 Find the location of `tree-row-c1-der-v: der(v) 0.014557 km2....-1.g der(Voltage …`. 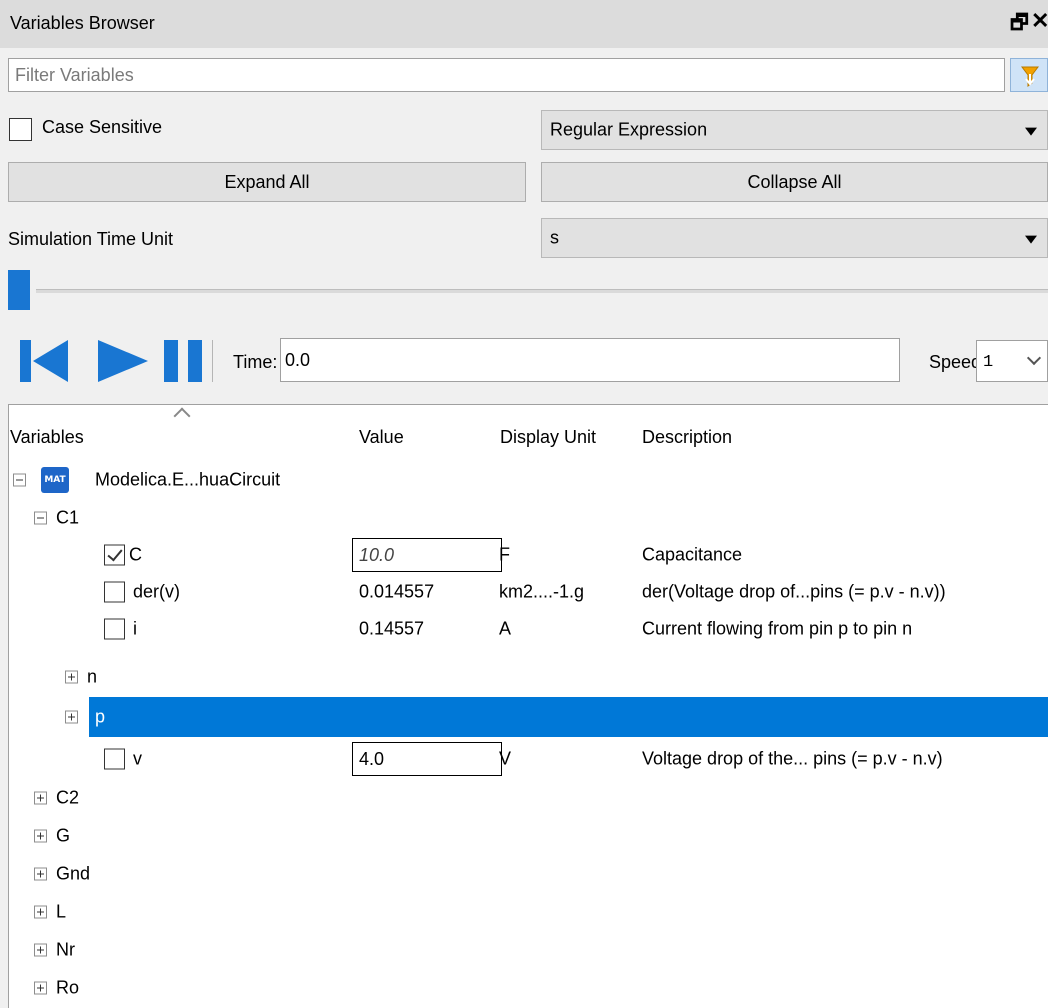

tree-row-c1-der-v: der(v) 0.014557 km2....-1.g der(Voltage … is located at coordinates (528, 592).